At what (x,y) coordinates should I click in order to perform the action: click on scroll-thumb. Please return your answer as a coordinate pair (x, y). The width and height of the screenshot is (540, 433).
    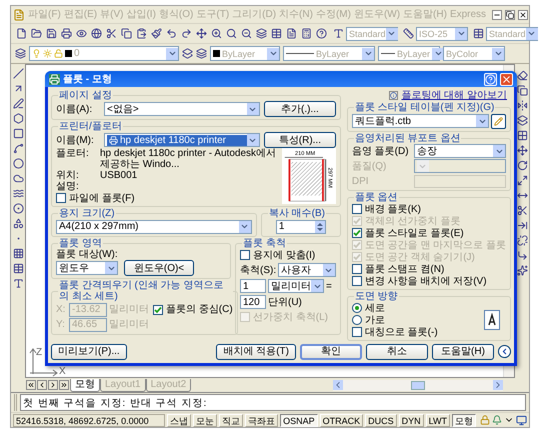
    Looking at the image, I should click on (418, 385).